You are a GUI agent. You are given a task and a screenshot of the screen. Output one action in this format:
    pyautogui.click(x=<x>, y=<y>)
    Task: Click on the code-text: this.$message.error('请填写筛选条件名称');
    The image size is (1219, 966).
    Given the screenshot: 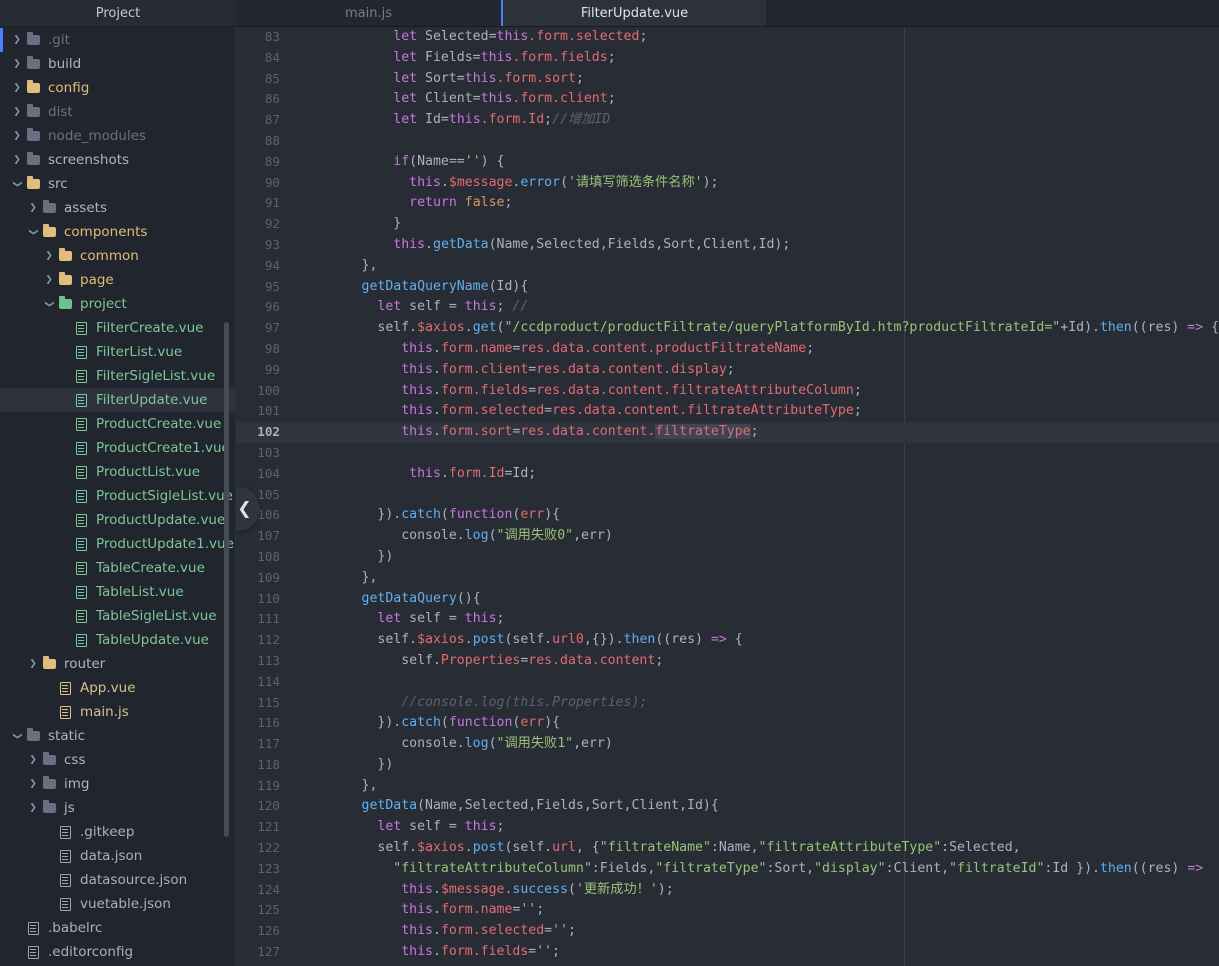 What is the action you would take?
    pyautogui.click(x=508, y=183)
    